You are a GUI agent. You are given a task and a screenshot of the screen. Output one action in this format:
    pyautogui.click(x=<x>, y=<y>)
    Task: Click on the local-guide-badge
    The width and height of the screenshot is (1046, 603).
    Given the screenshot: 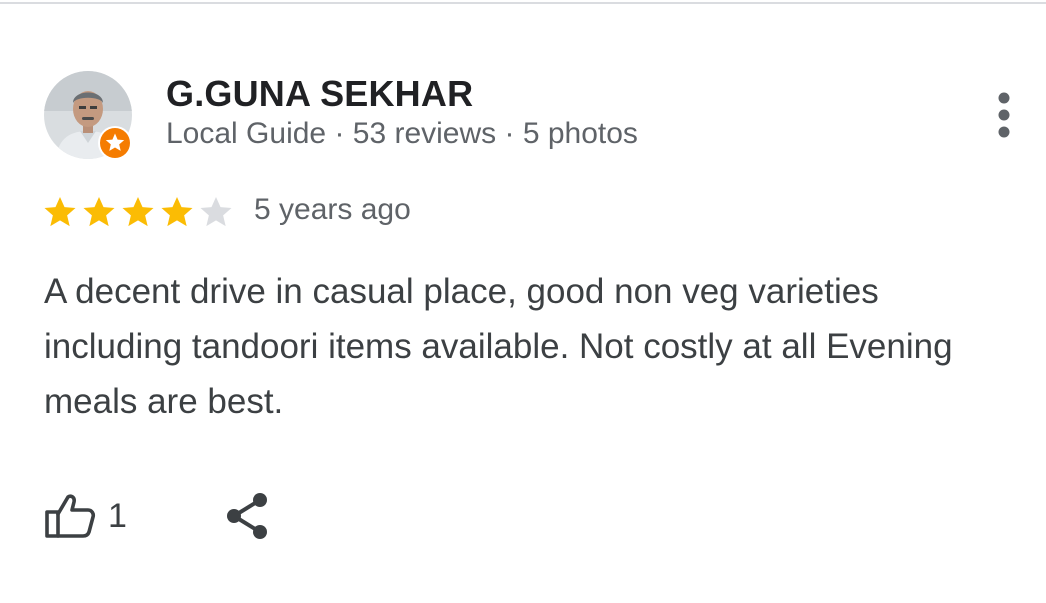 What is the action you would take?
    pyautogui.click(x=115, y=143)
    